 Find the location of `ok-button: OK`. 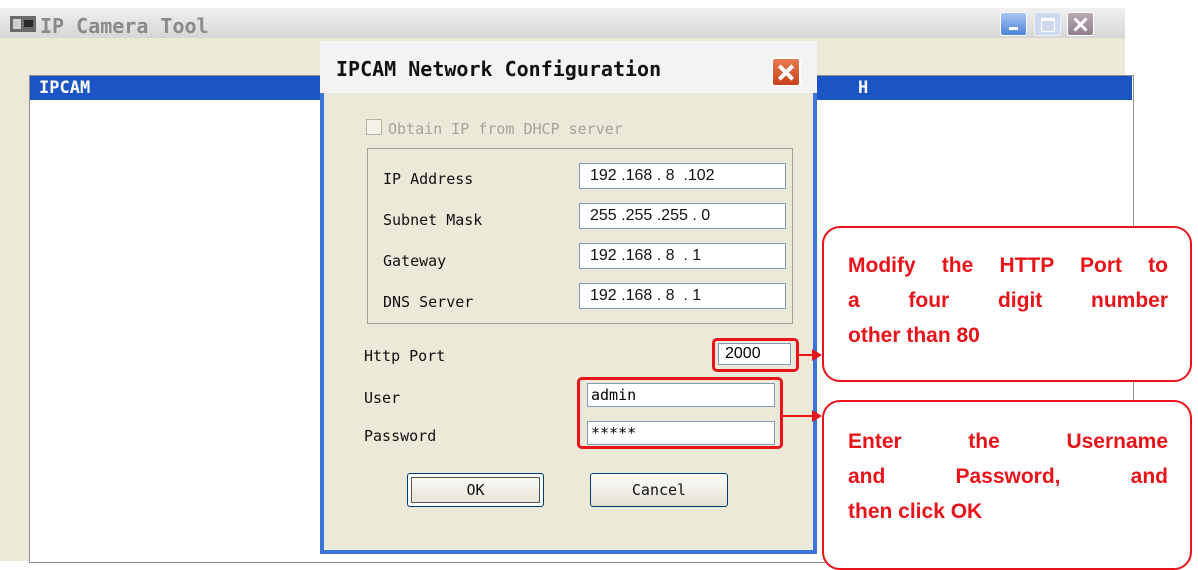

ok-button: OK is located at coordinates (475, 490).